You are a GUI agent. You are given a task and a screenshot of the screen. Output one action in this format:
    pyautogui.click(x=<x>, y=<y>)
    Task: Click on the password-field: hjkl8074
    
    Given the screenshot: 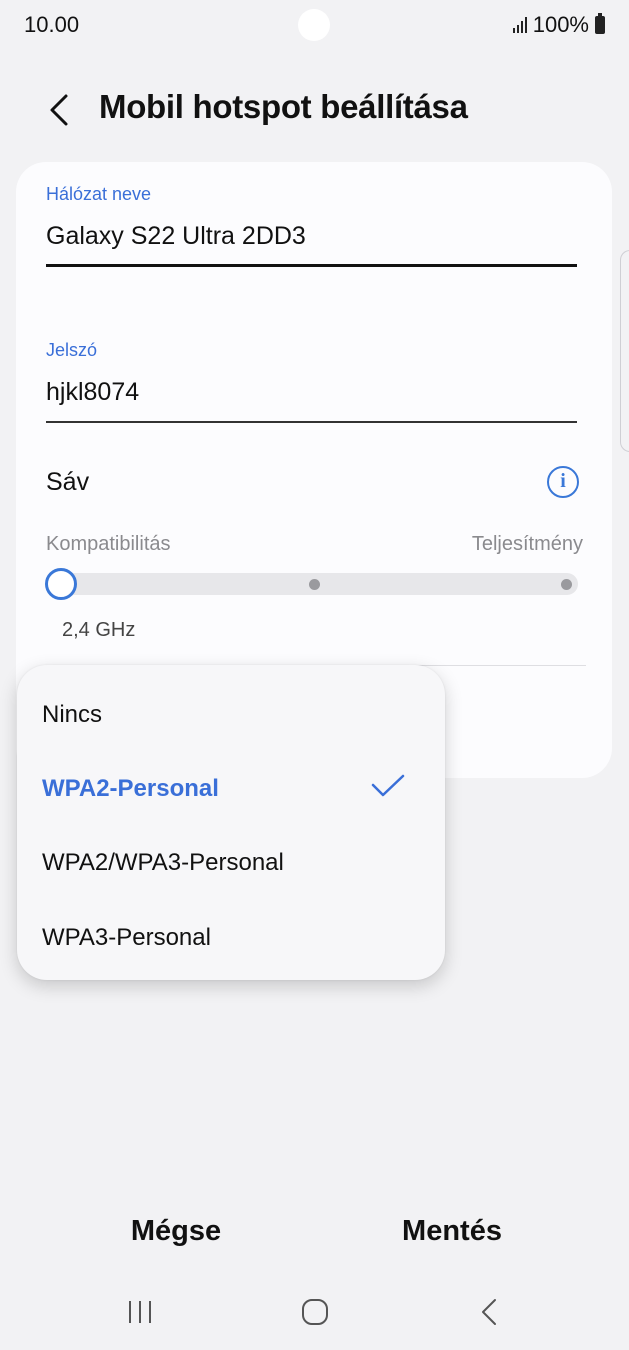 What is the action you would take?
    pyautogui.click(x=92, y=392)
    